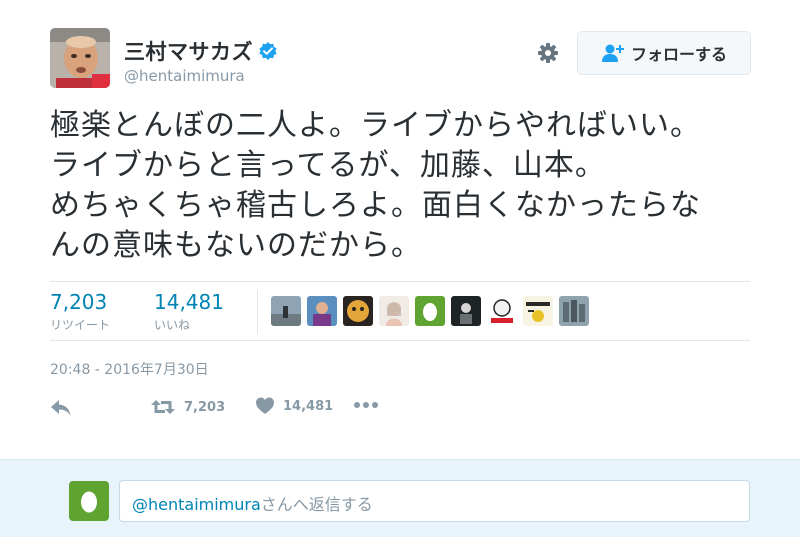 The height and width of the screenshot is (537, 800). I want to click on retweet-action-count: 7,203, so click(205, 407).